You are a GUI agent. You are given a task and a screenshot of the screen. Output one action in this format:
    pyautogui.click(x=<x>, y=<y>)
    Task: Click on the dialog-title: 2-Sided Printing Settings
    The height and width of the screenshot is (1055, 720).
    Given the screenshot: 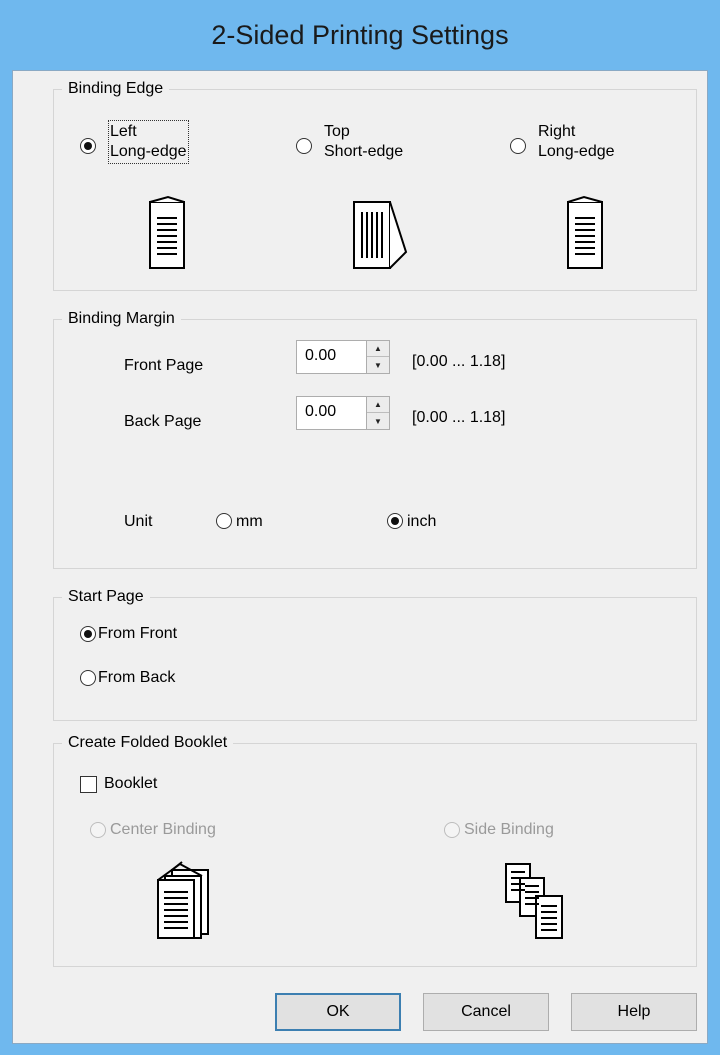 What is the action you would take?
    pyautogui.click(x=360, y=34)
    